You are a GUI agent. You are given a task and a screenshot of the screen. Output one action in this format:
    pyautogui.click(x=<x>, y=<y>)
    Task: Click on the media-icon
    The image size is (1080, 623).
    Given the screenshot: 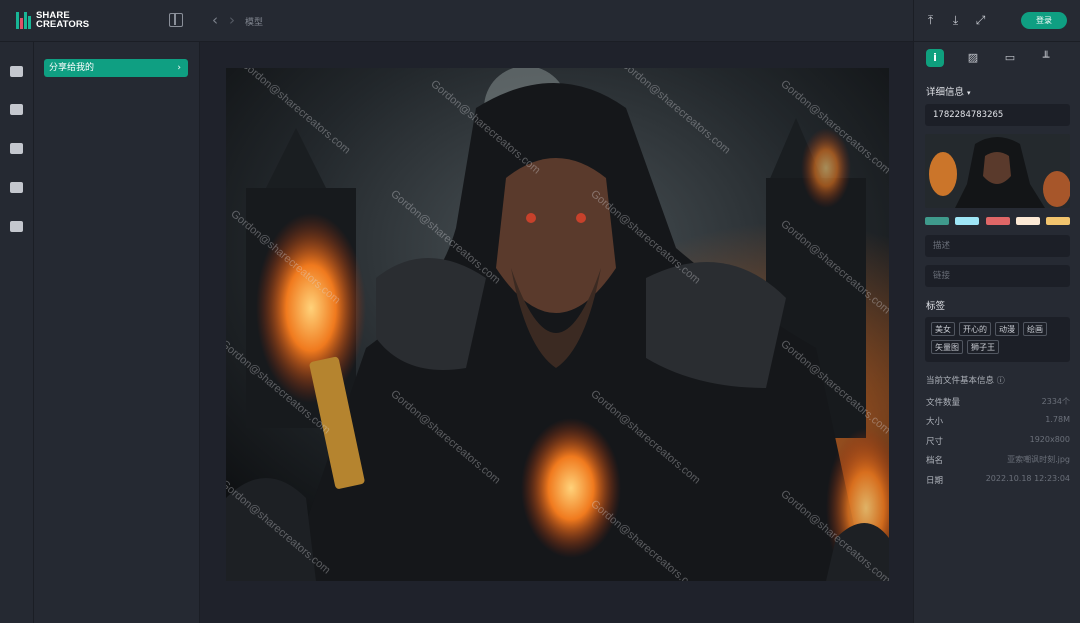 What is the action you would take?
    pyautogui.click(x=16, y=187)
    